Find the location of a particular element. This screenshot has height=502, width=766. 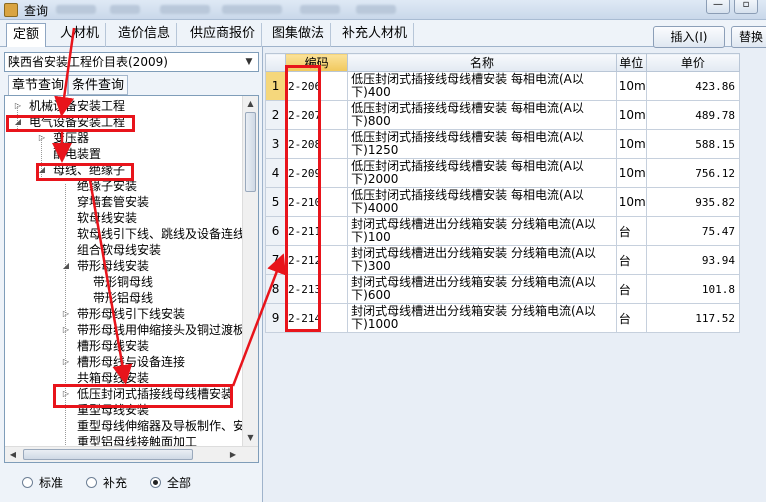

app-icon is located at coordinates (11, 10).